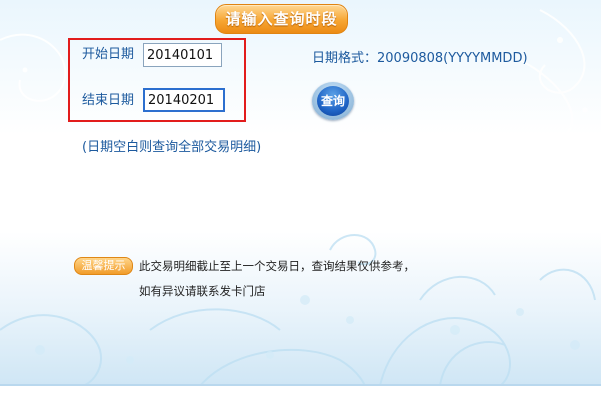  What do you see at coordinates (277, 266) in the screenshot?
I see `tip-line-1: 此交易明细截止至上一个交易日，查询结果仅供参考，` at bounding box center [277, 266].